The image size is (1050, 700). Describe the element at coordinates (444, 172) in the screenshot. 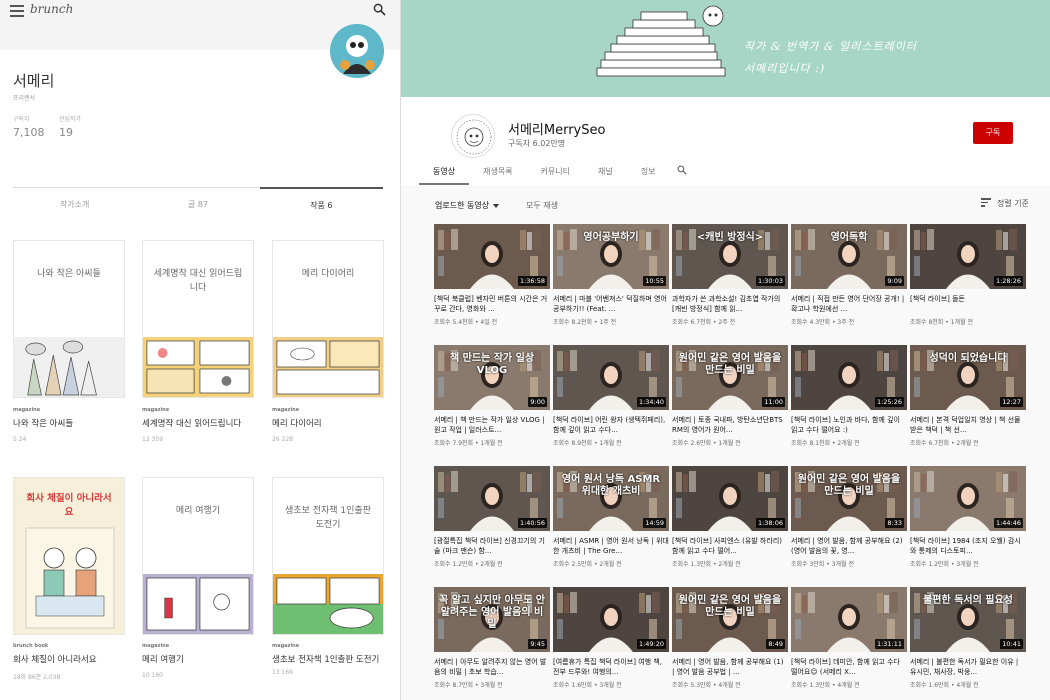

I see `tab-videos: 동영상` at that location.